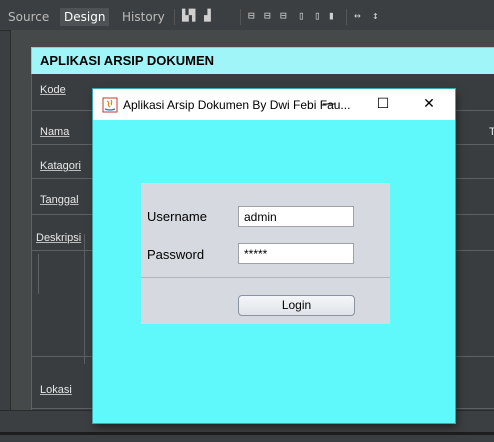 This screenshot has height=442, width=494. I want to click on form-title: APLIKASI ARSIP DOKUMEN, so click(127, 60).